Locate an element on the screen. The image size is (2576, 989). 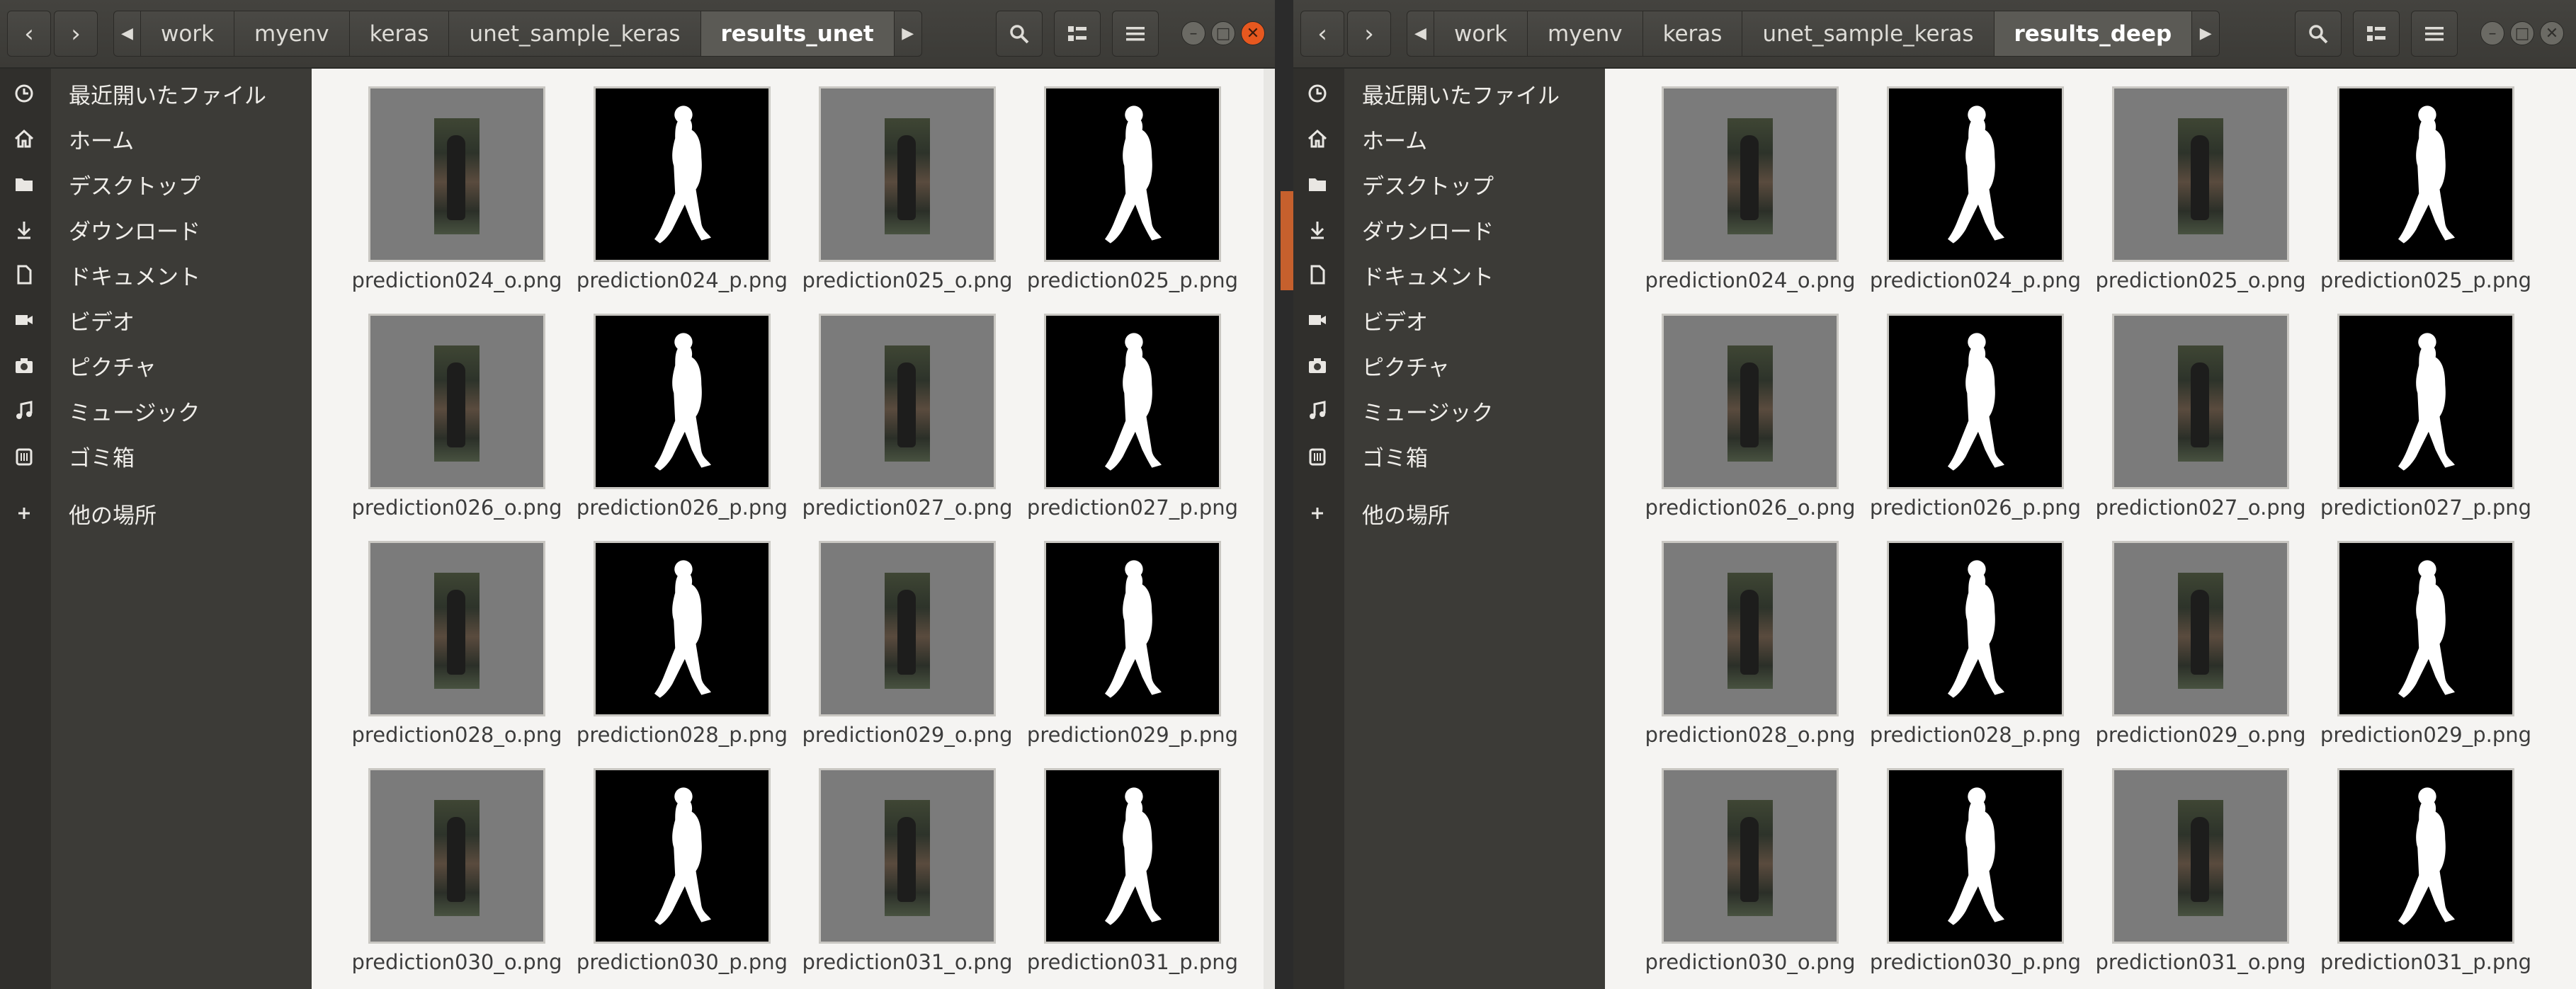
video-icon is located at coordinates (1317, 320).